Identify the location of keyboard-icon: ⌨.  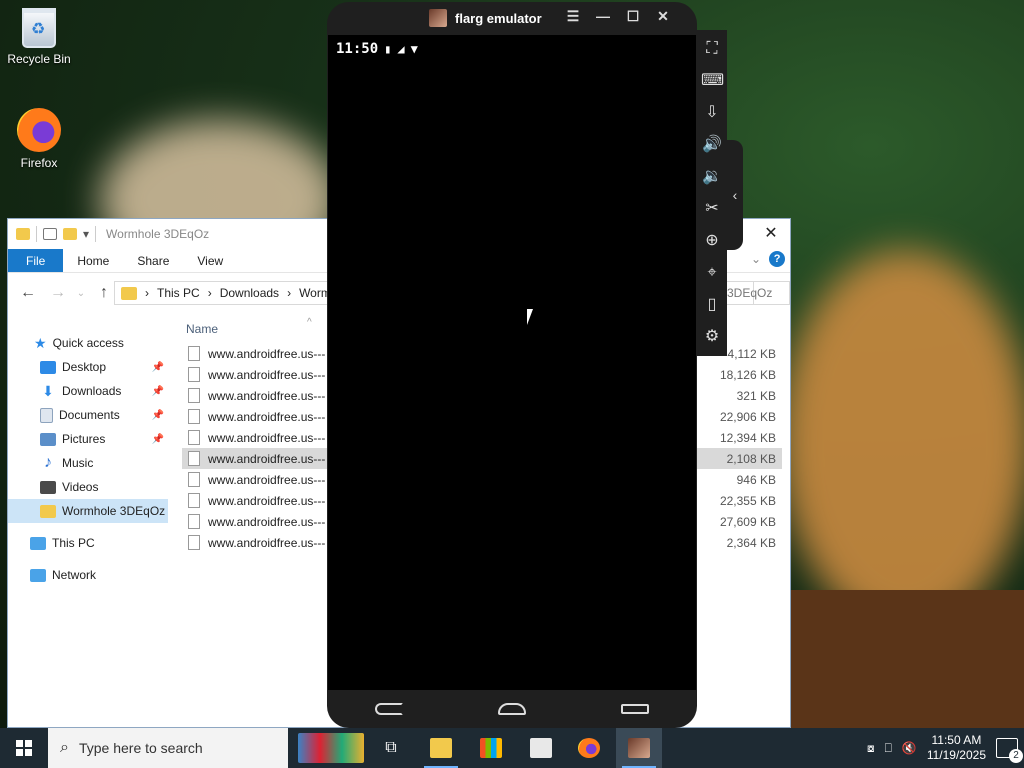
(712, 81).